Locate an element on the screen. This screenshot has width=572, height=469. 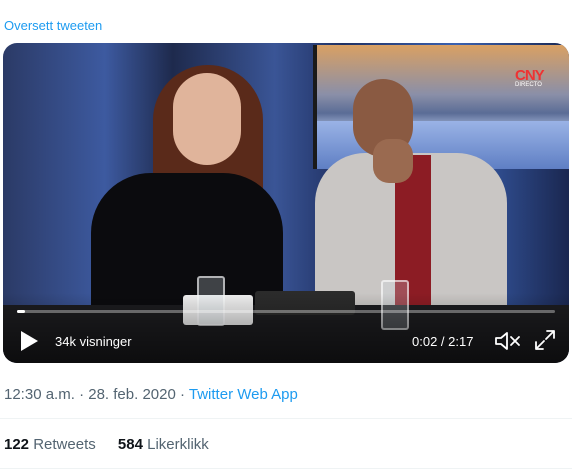
tweet-source-link: Twitter Web App is located at coordinates (243, 394).